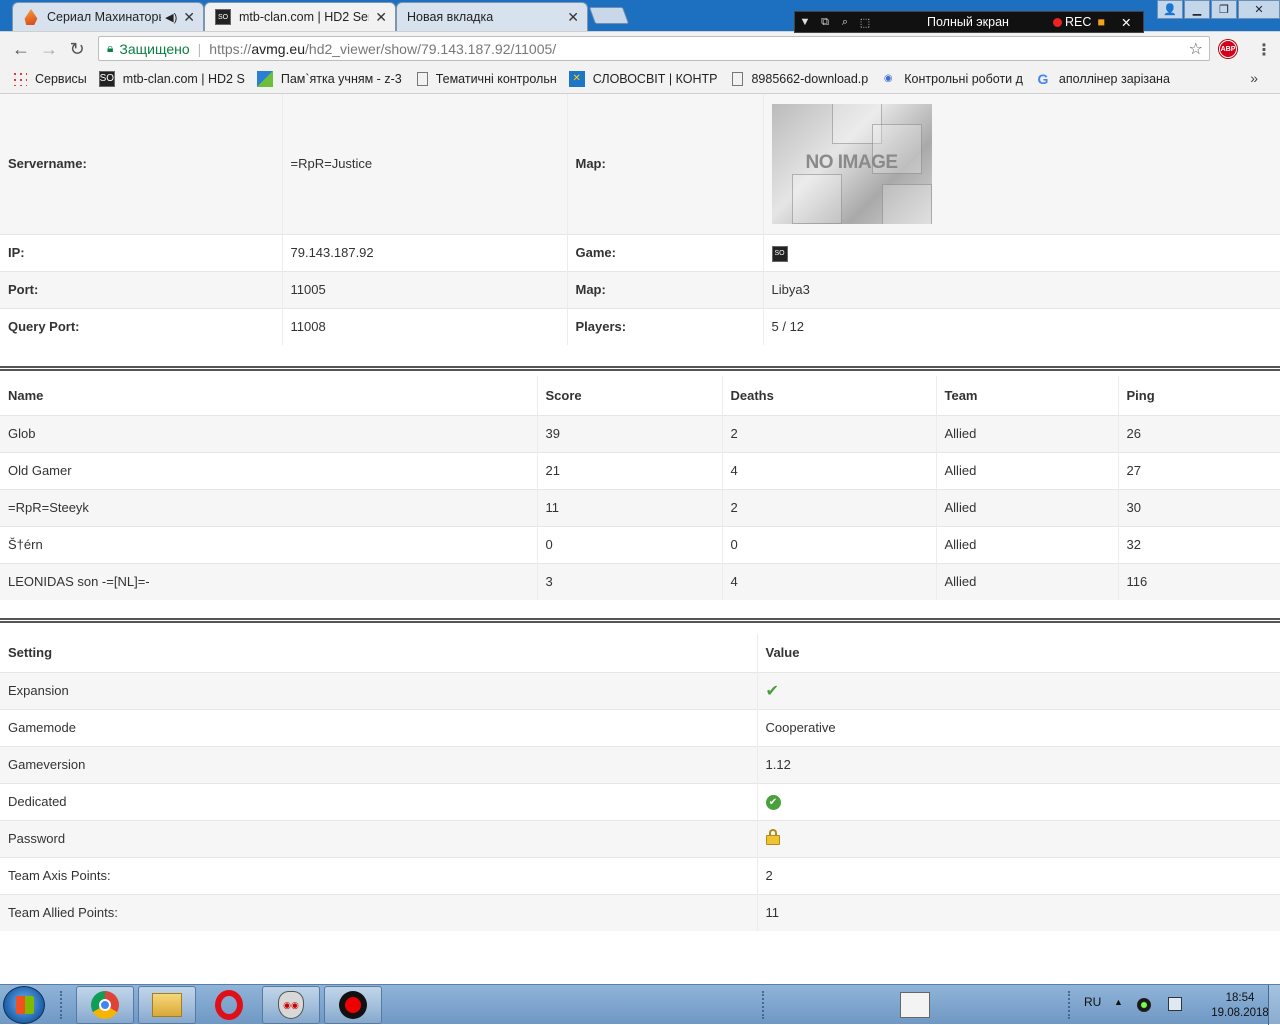  I want to click on opera-icon, so click(229, 1005).